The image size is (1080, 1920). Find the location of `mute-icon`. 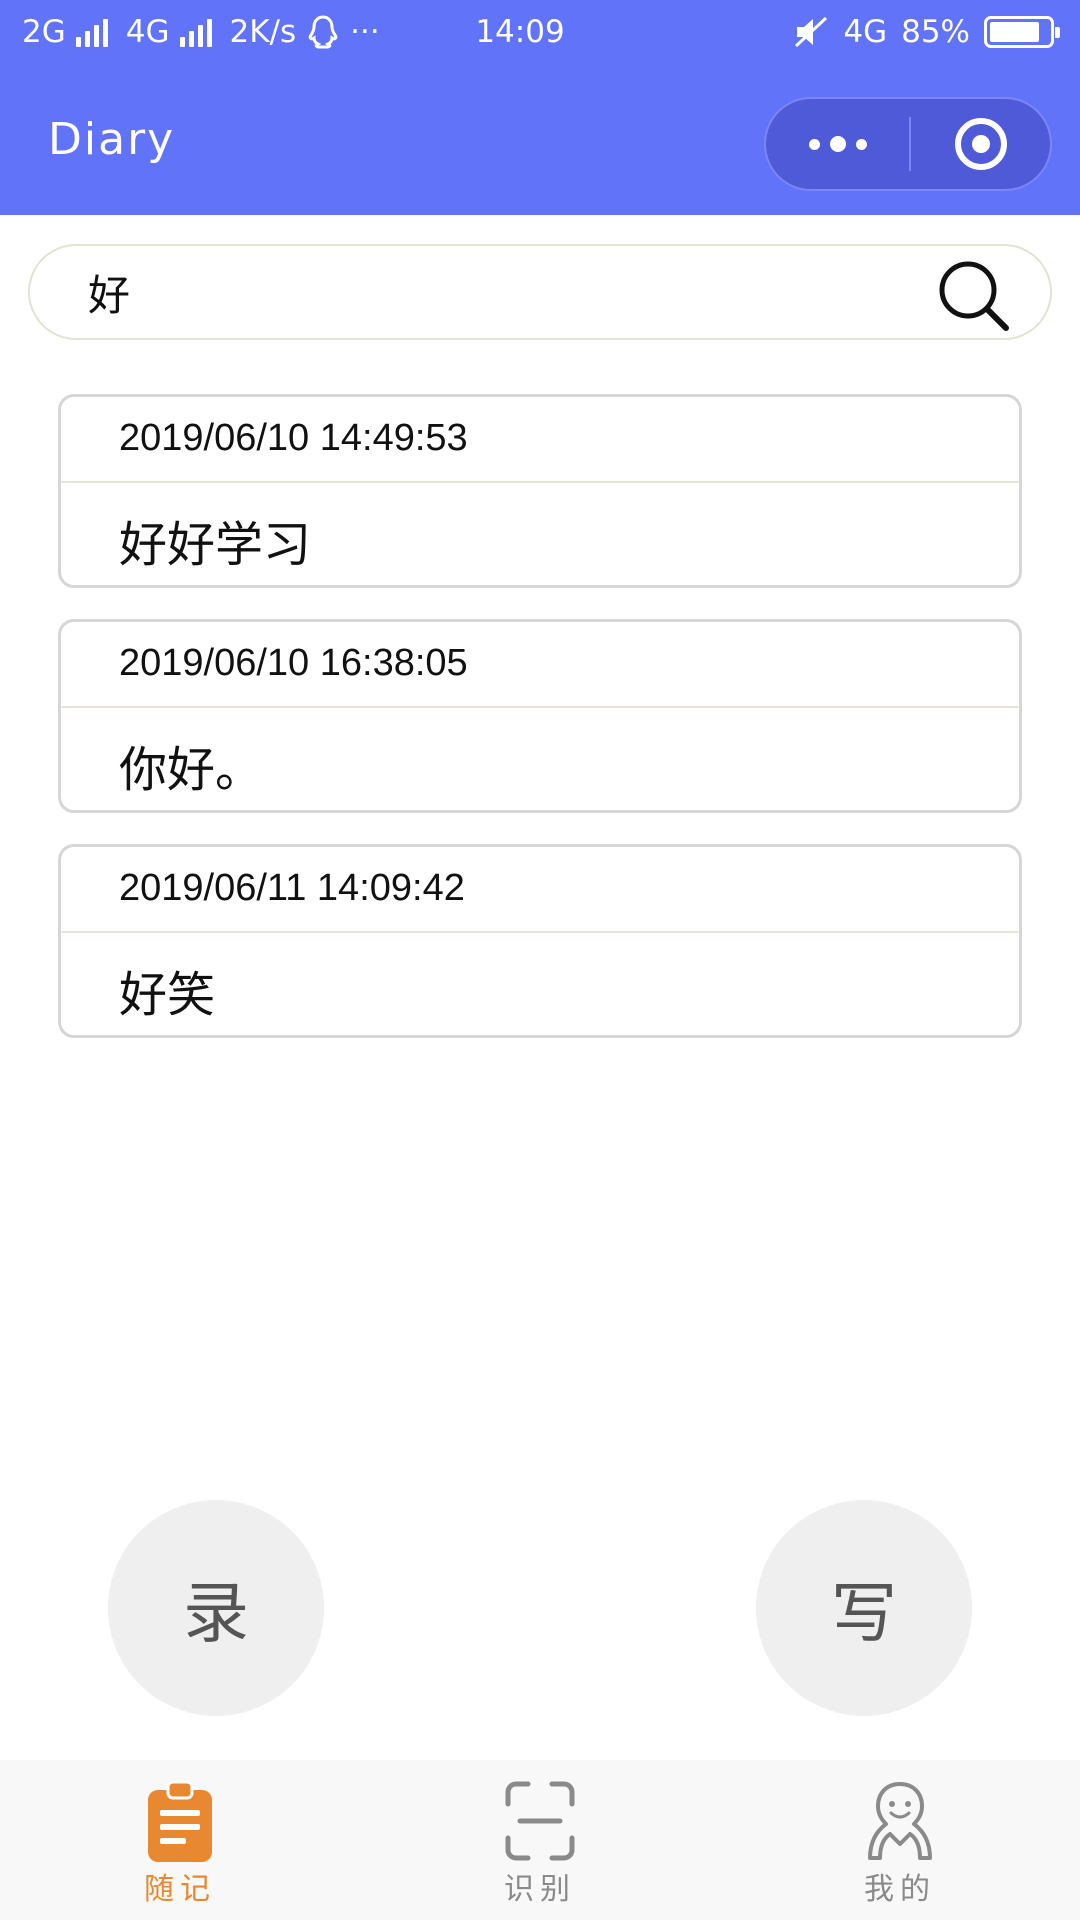

mute-icon is located at coordinates (811, 32).